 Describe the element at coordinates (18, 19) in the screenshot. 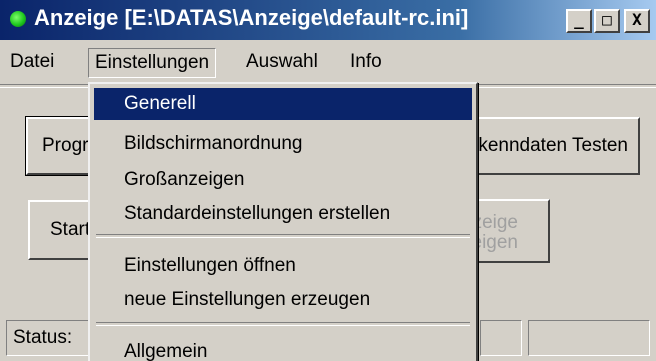

I see `app-status-icon` at that location.